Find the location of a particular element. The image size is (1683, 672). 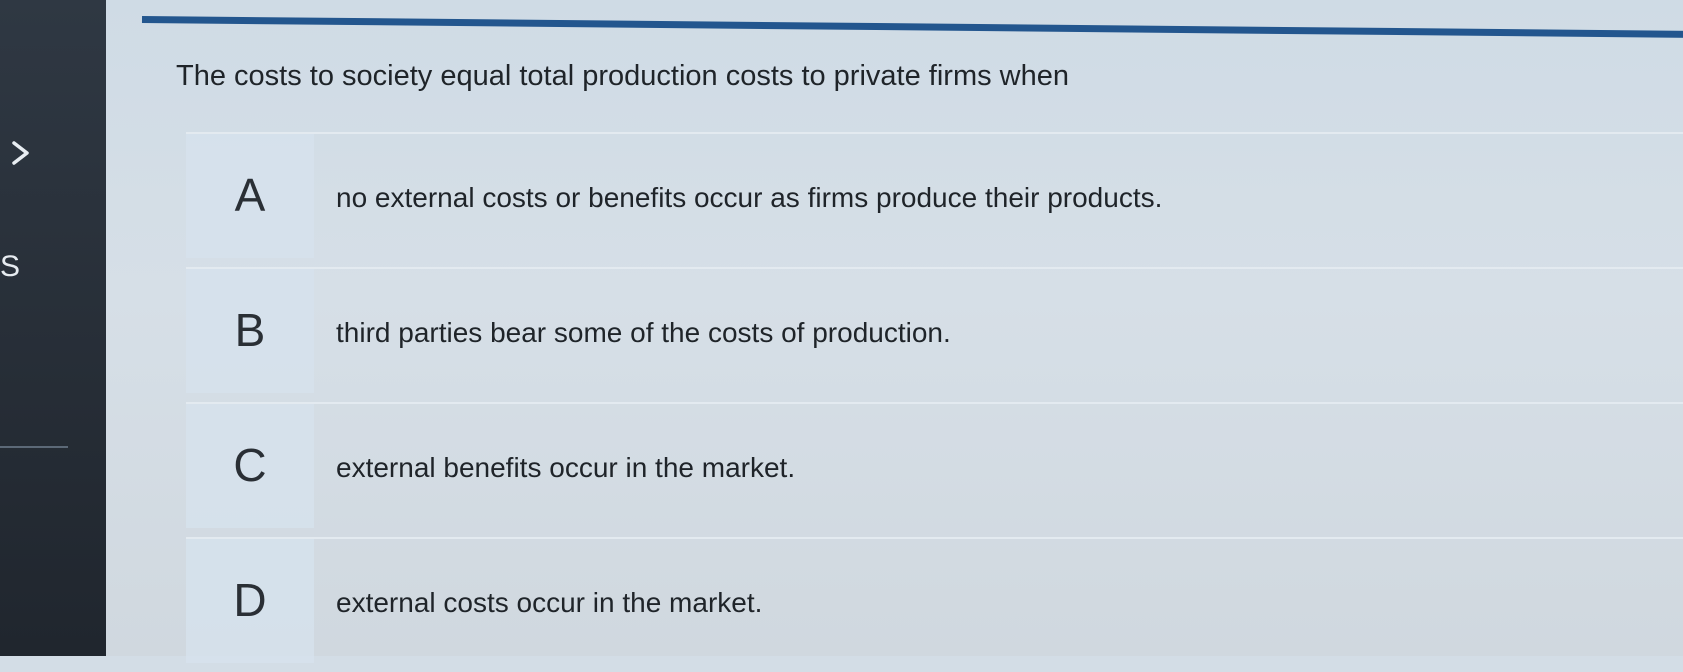

chevron-right-icon is located at coordinates (21, 153).